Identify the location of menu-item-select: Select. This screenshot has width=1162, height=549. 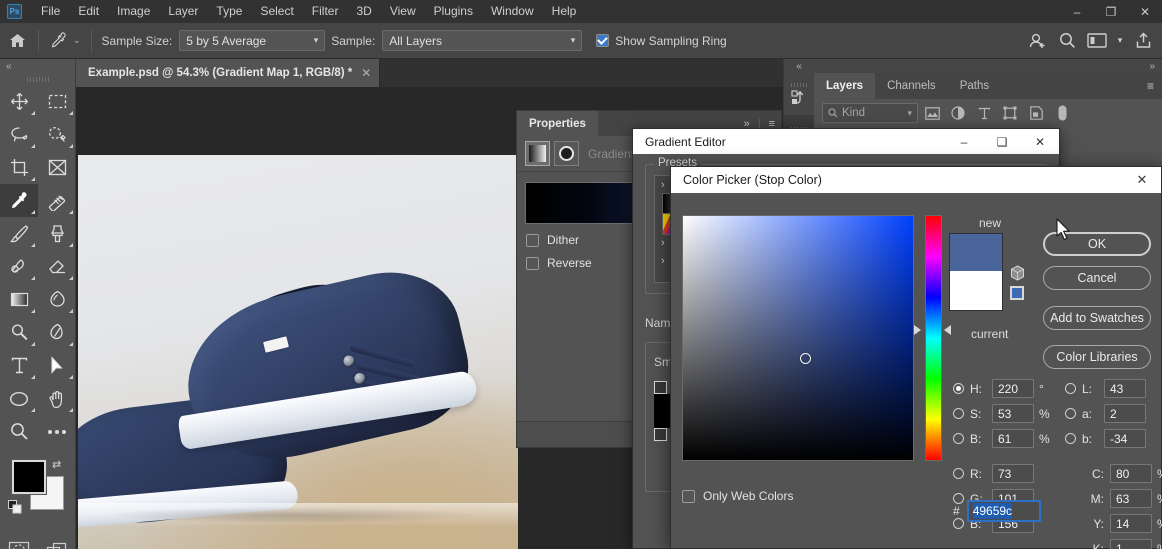
(276, 11).